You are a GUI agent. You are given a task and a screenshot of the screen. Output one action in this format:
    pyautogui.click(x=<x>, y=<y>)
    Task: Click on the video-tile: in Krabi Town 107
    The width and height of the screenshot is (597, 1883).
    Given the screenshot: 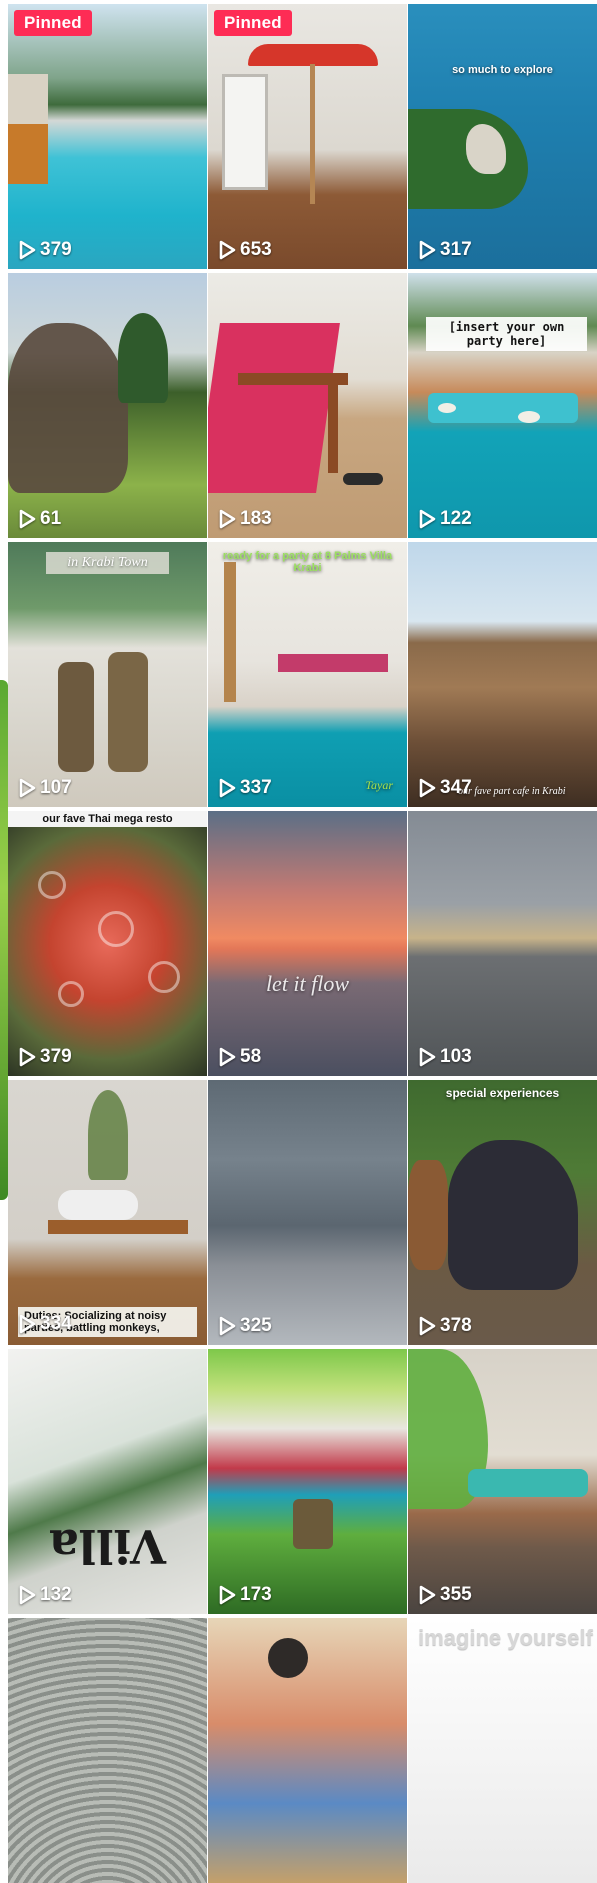 What is the action you would take?
    pyautogui.click(x=107, y=674)
    